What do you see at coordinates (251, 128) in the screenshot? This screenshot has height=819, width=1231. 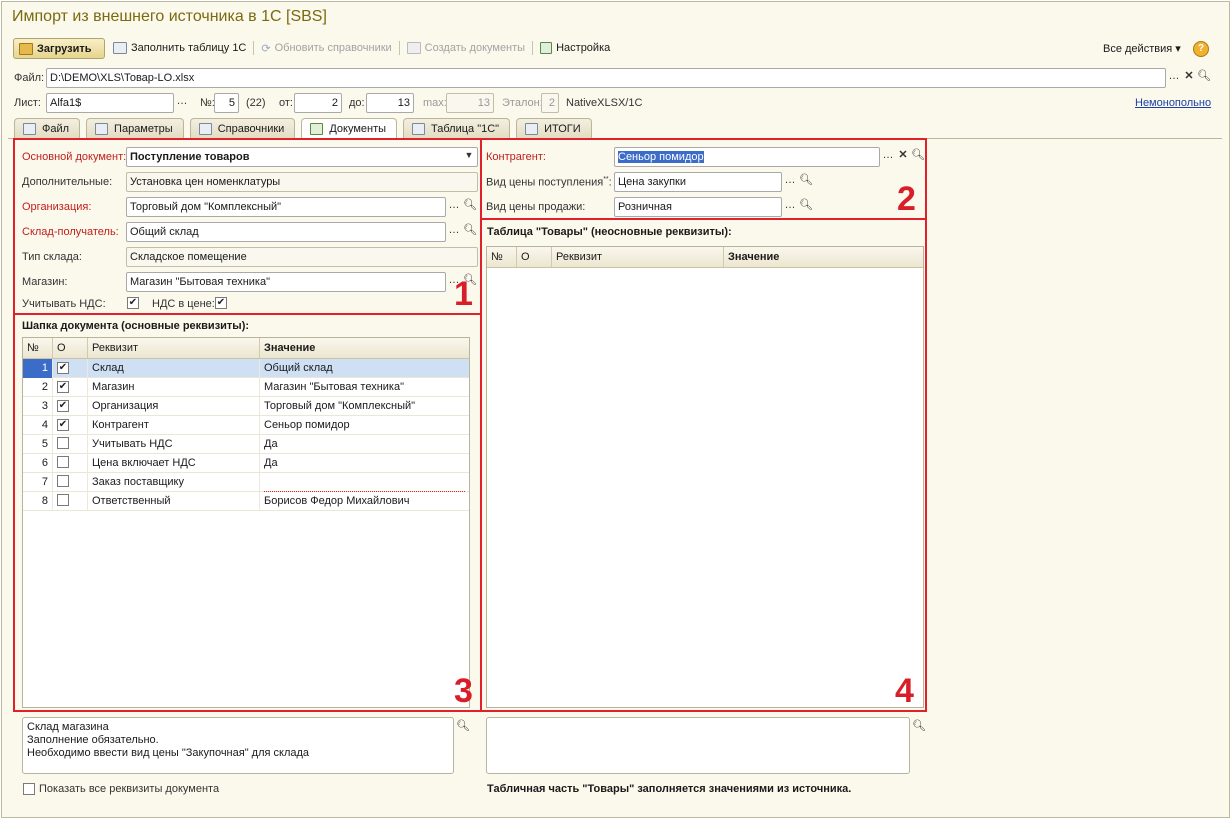 I see `tab-label: Справочники` at bounding box center [251, 128].